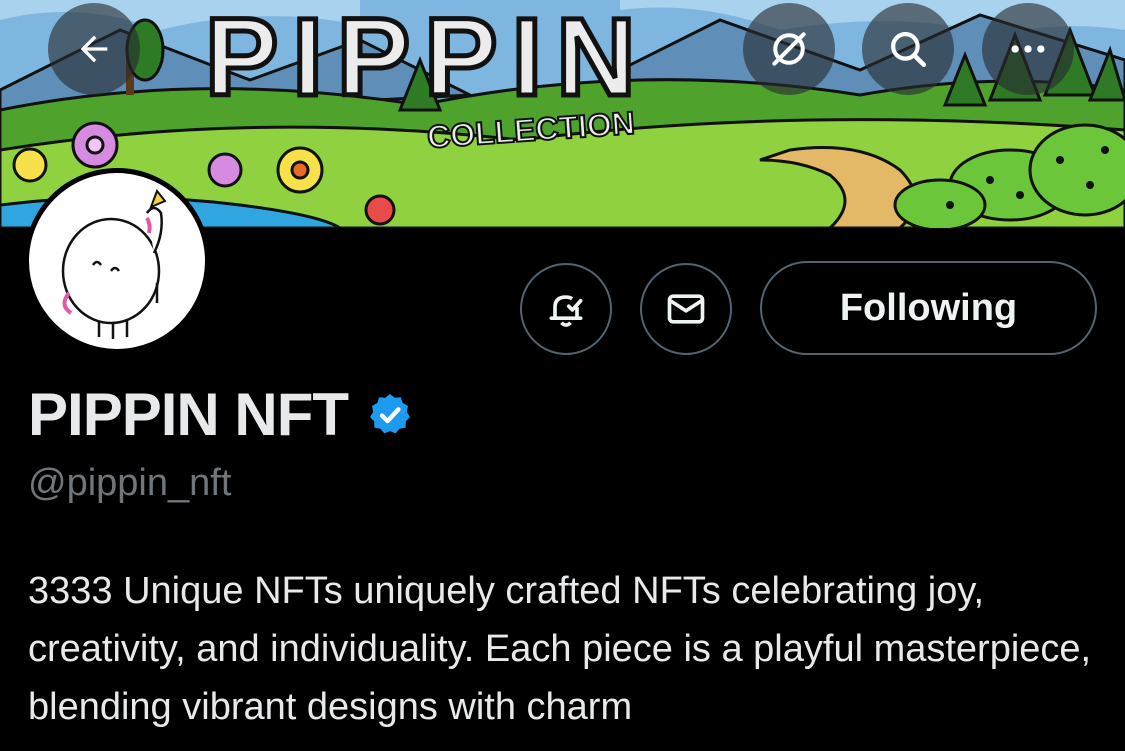 The height and width of the screenshot is (751, 1125). What do you see at coordinates (188, 414) in the screenshot?
I see `display-name: PIPPIN NFT` at bounding box center [188, 414].